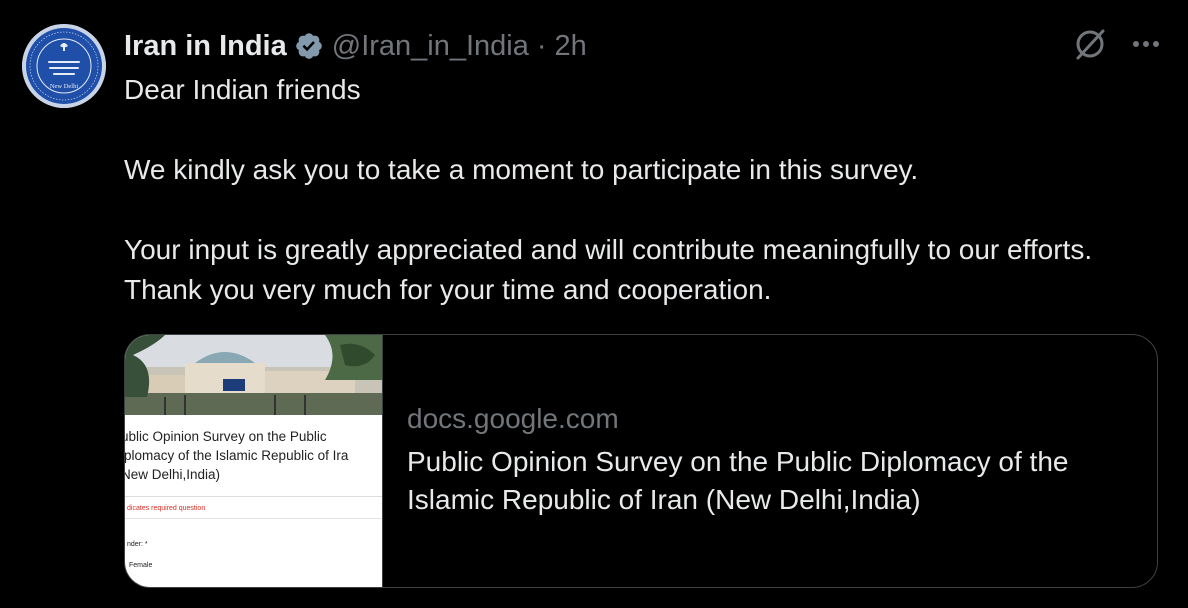 This screenshot has width=1188, height=608. Describe the element at coordinates (513, 418) in the screenshot. I see `card-domain: docs.google.com` at that location.